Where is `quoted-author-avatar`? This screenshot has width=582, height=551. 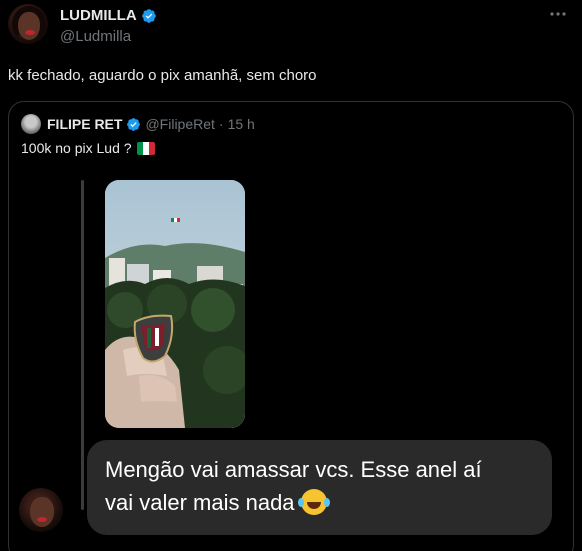
quoted-author-avatar is located at coordinates (31, 124).